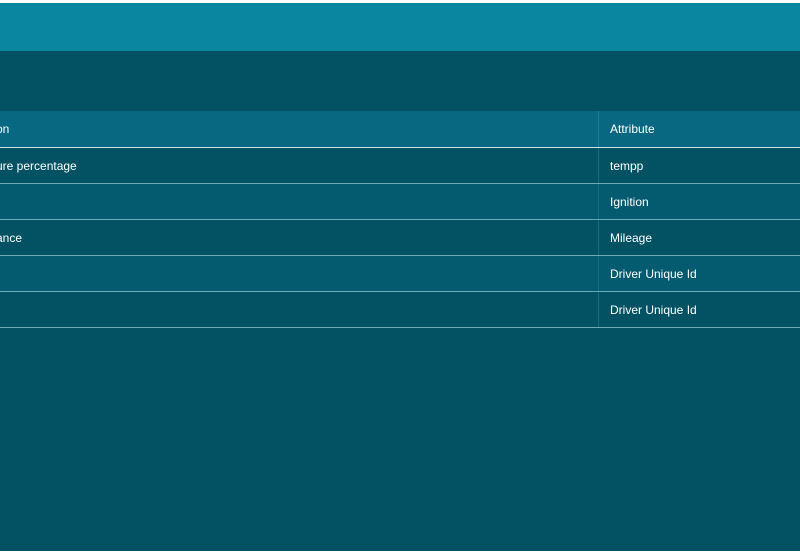 Image resolution: width=800 pixels, height=554 pixels. I want to click on attribute-text: Ignition, so click(629, 201).